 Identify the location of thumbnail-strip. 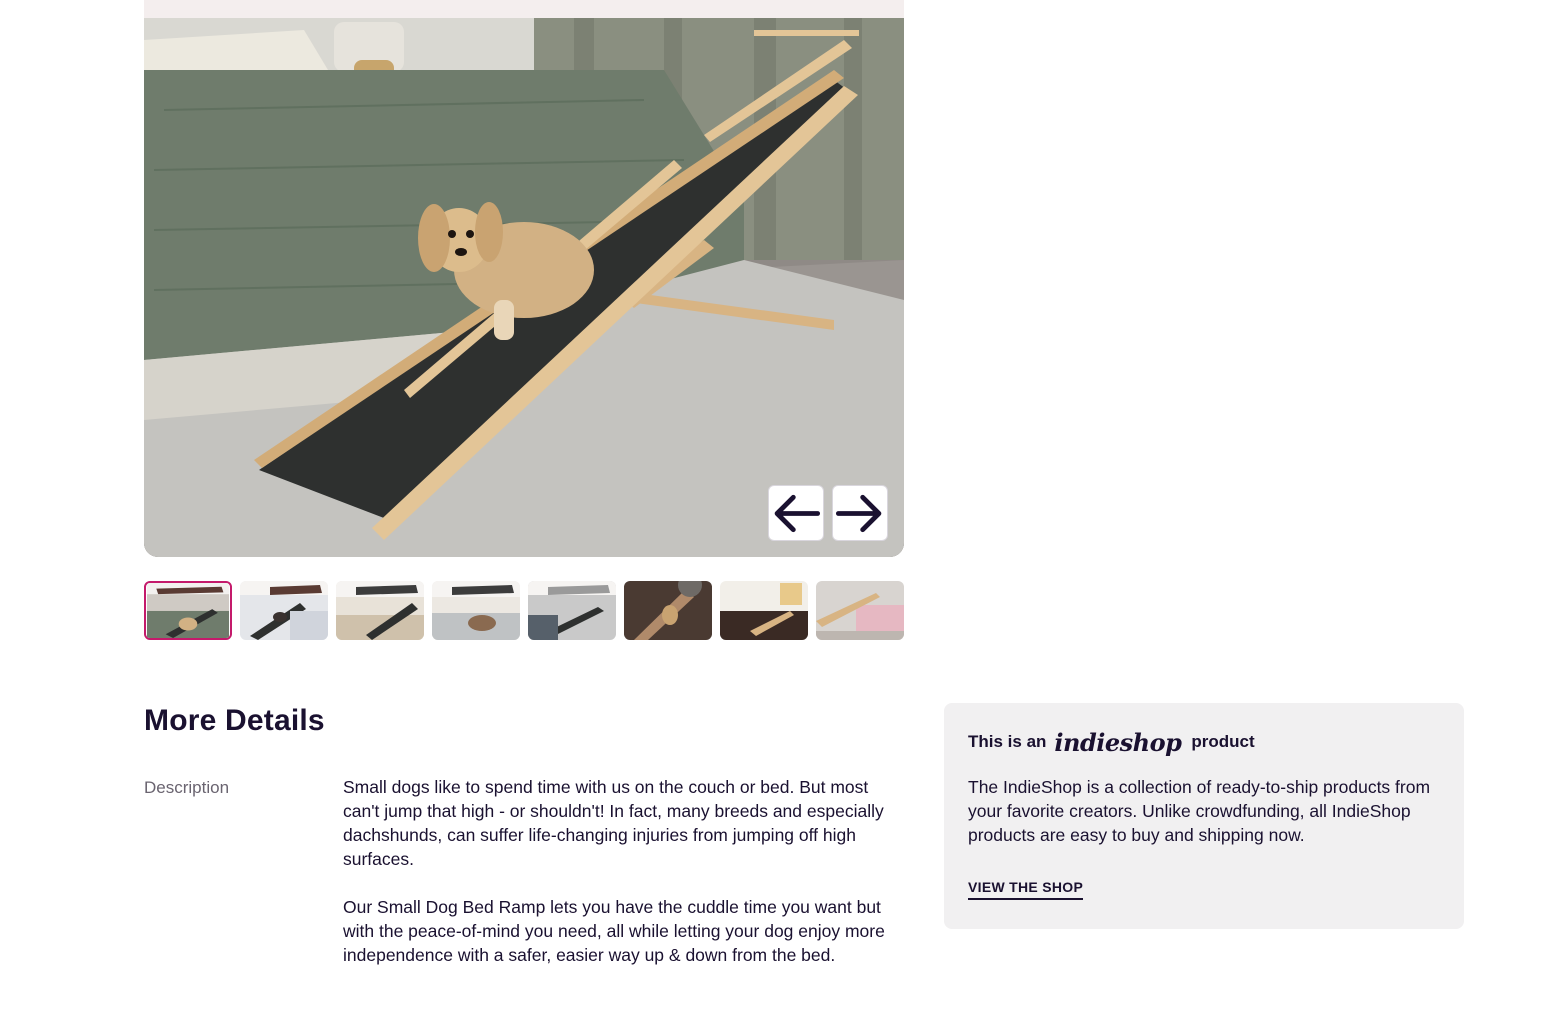
(524, 610).